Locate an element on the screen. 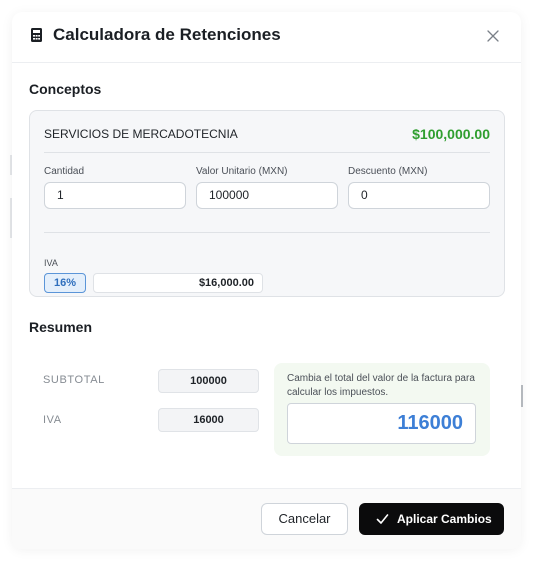  dialog-header: Calculadora de Retenciones is located at coordinates (266, 37).